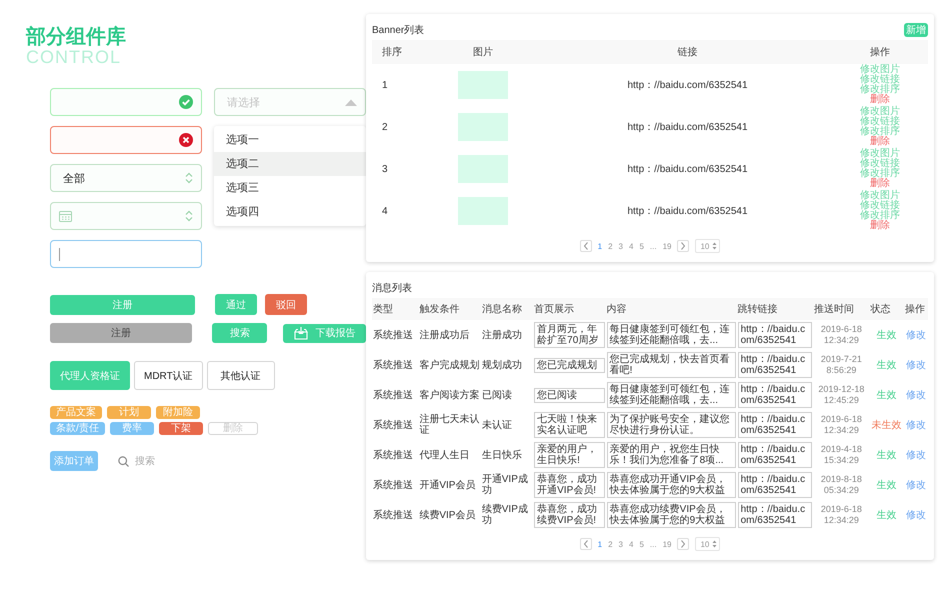 Image resolution: width=942 pixels, height=600 pixels. What do you see at coordinates (90, 375) in the screenshot?
I see `certificate-tab: 代理人资格证` at bounding box center [90, 375].